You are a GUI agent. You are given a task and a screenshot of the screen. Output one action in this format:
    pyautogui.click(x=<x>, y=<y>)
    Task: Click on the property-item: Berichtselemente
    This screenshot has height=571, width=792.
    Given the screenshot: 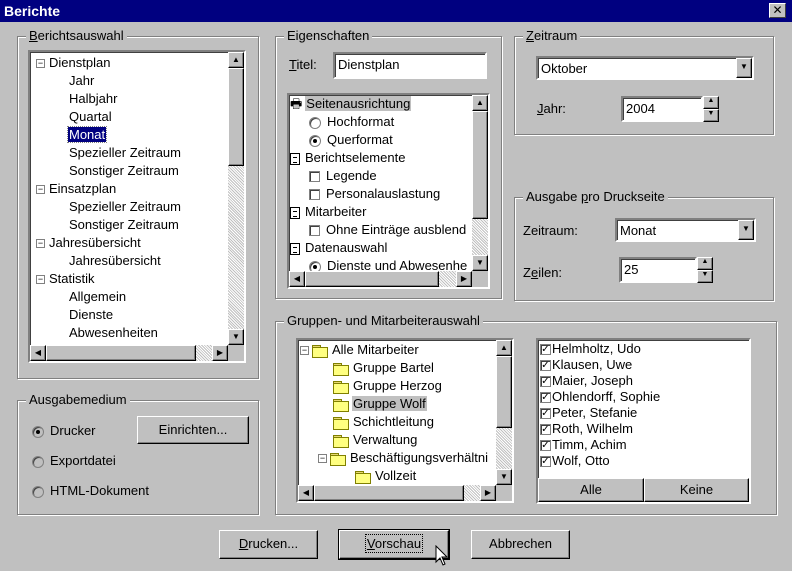 What is the action you would take?
    pyautogui.click(x=347, y=158)
    